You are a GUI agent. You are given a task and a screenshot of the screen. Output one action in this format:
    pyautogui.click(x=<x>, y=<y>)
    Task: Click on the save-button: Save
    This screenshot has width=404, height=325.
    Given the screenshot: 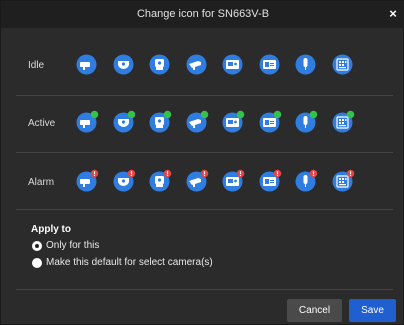 What is the action you would take?
    pyautogui.click(x=372, y=310)
    